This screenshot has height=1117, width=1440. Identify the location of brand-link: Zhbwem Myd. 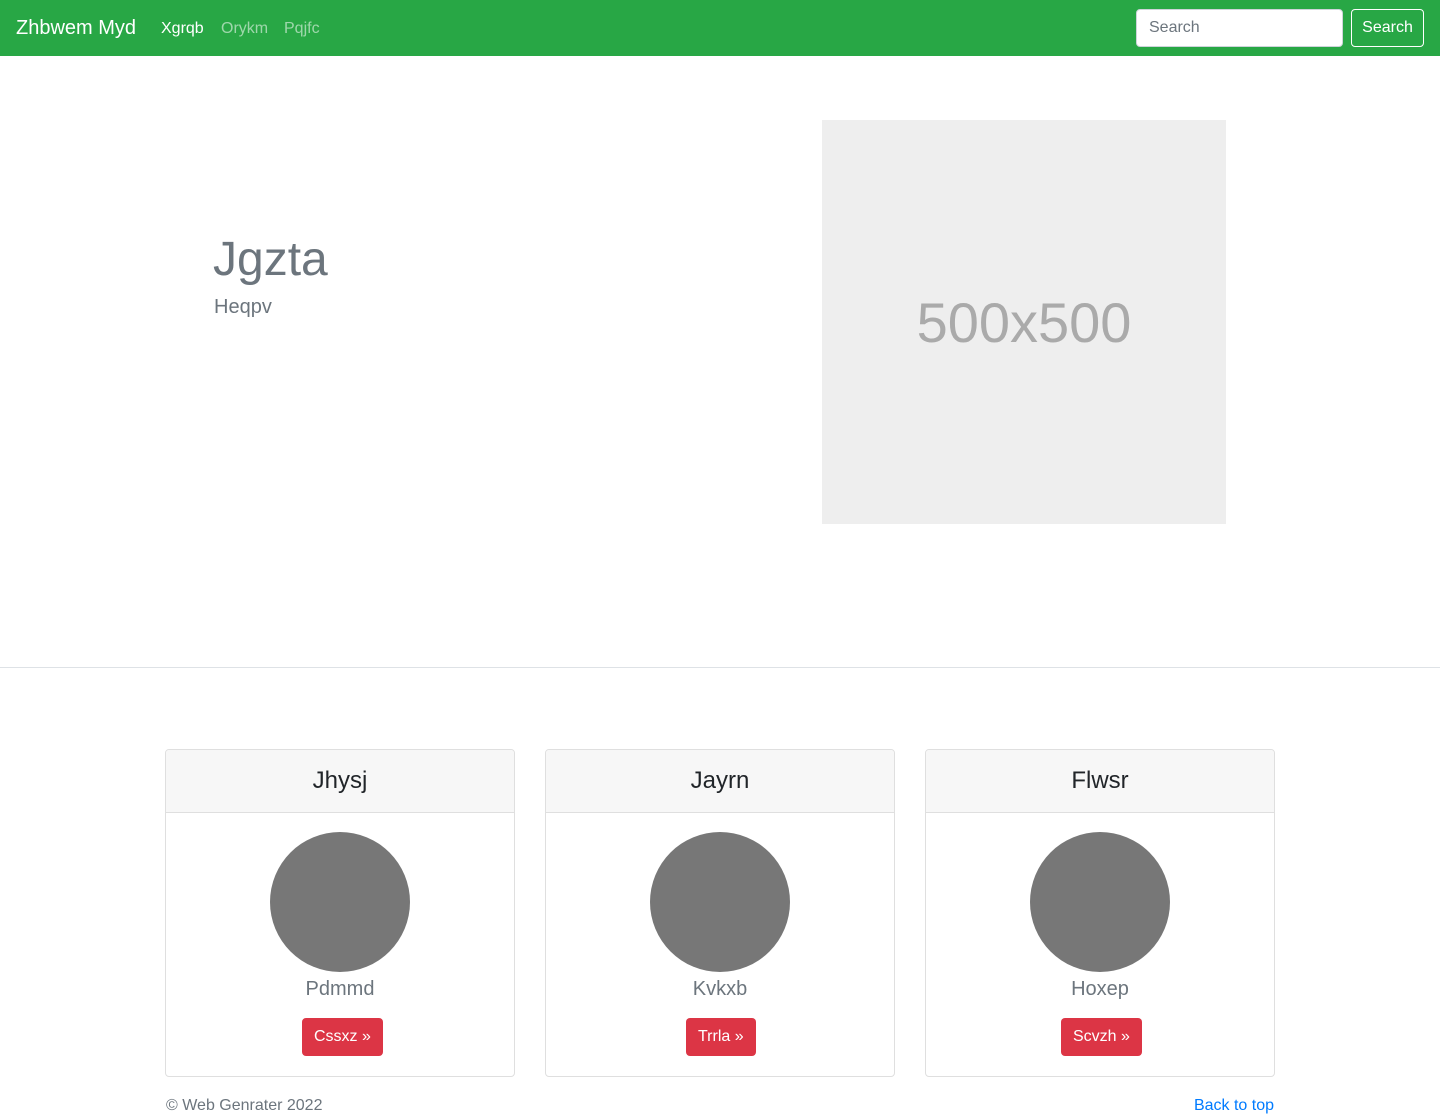
(76, 28).